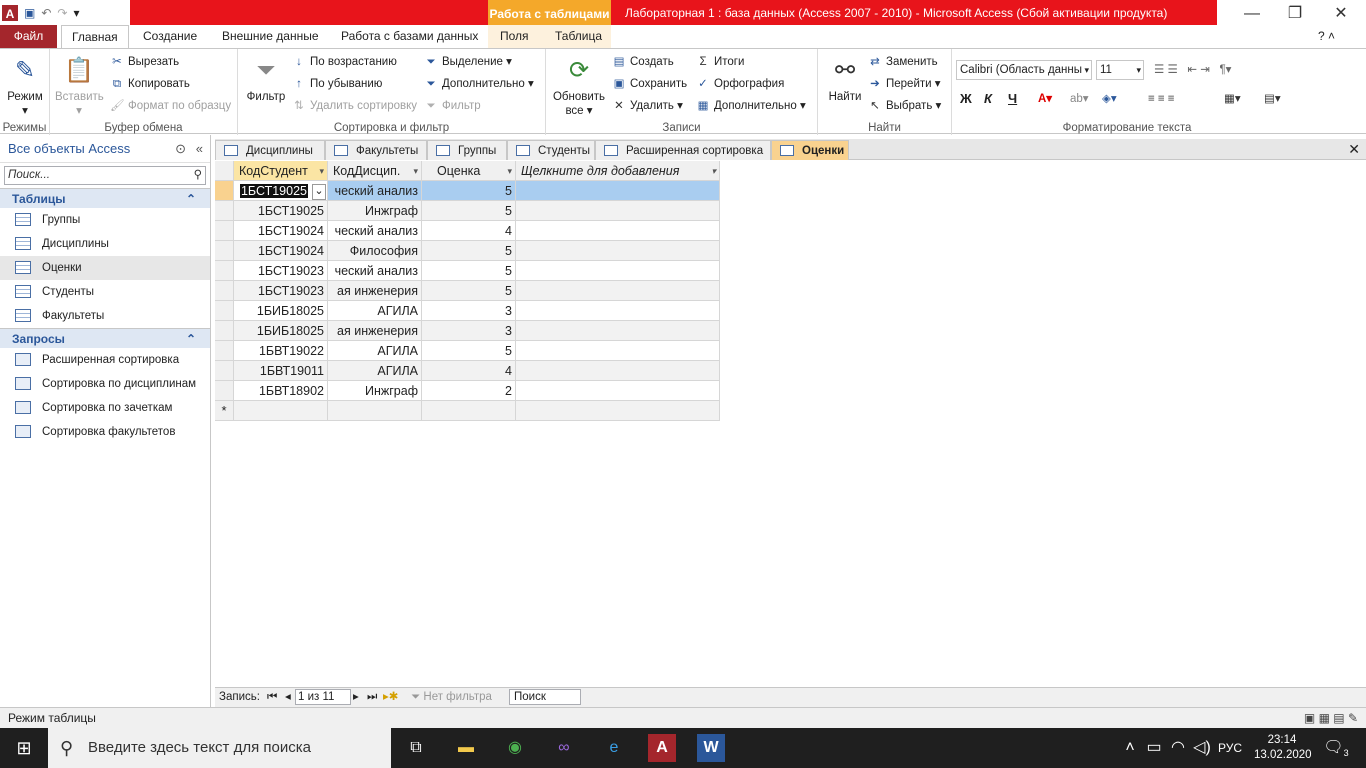  I want to click on col-header-student: КодСтудент ▾, so click(281, 171).